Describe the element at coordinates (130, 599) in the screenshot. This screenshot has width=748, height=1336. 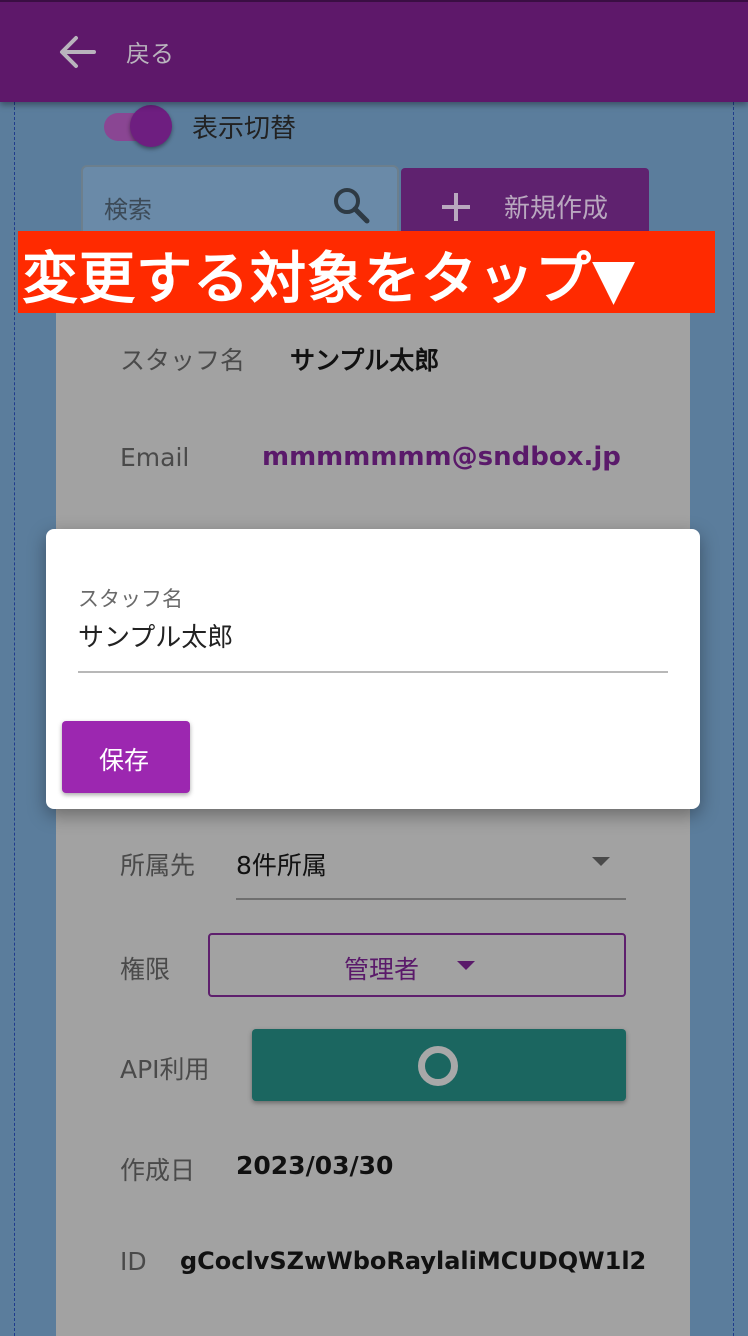
I see `dialog-field-label: スタッフ名` at that location.